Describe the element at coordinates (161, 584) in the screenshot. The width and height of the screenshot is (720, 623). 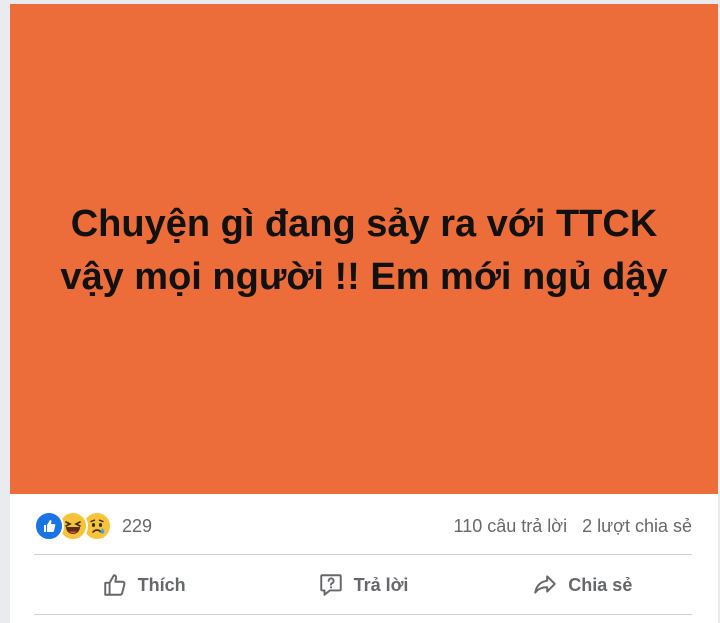
I see `like-label: Thích` at that location.